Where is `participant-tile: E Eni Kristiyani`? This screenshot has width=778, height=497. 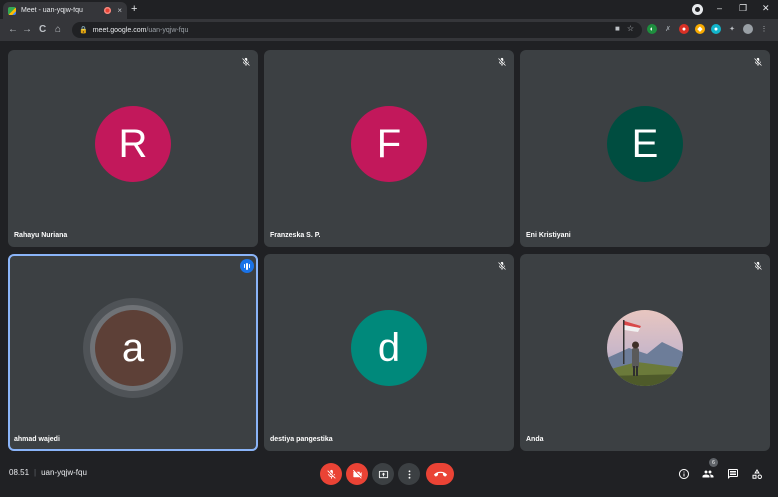 participant-tile: E Eni Kristiyani is located at coordinates (645, 148).